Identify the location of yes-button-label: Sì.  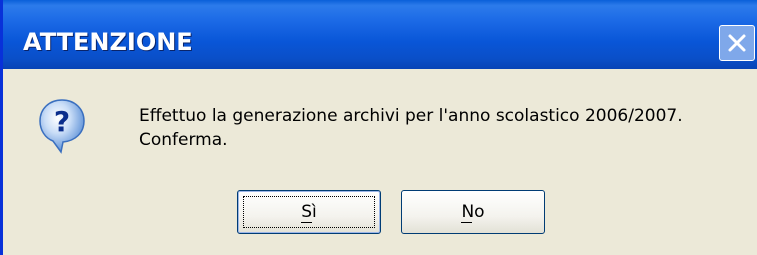
(309, 212).